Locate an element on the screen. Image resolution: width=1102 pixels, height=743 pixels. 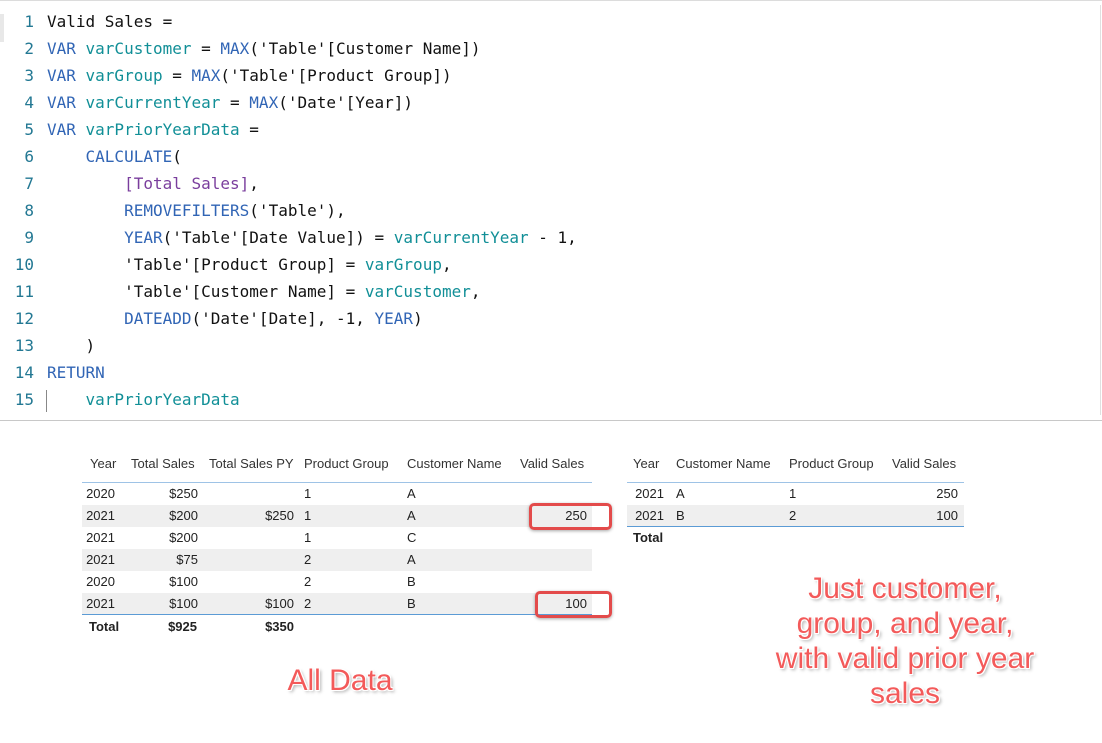
table-row: 2021 $75 2 A is located at coordinates (337, 560).